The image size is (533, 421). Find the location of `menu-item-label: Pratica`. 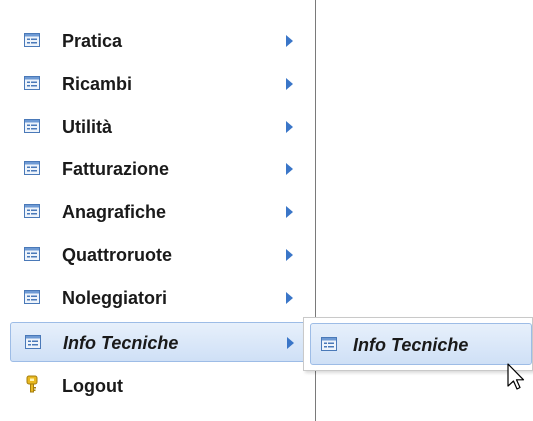

menu-item-label: Pratica is located at coordinates (92, 41).